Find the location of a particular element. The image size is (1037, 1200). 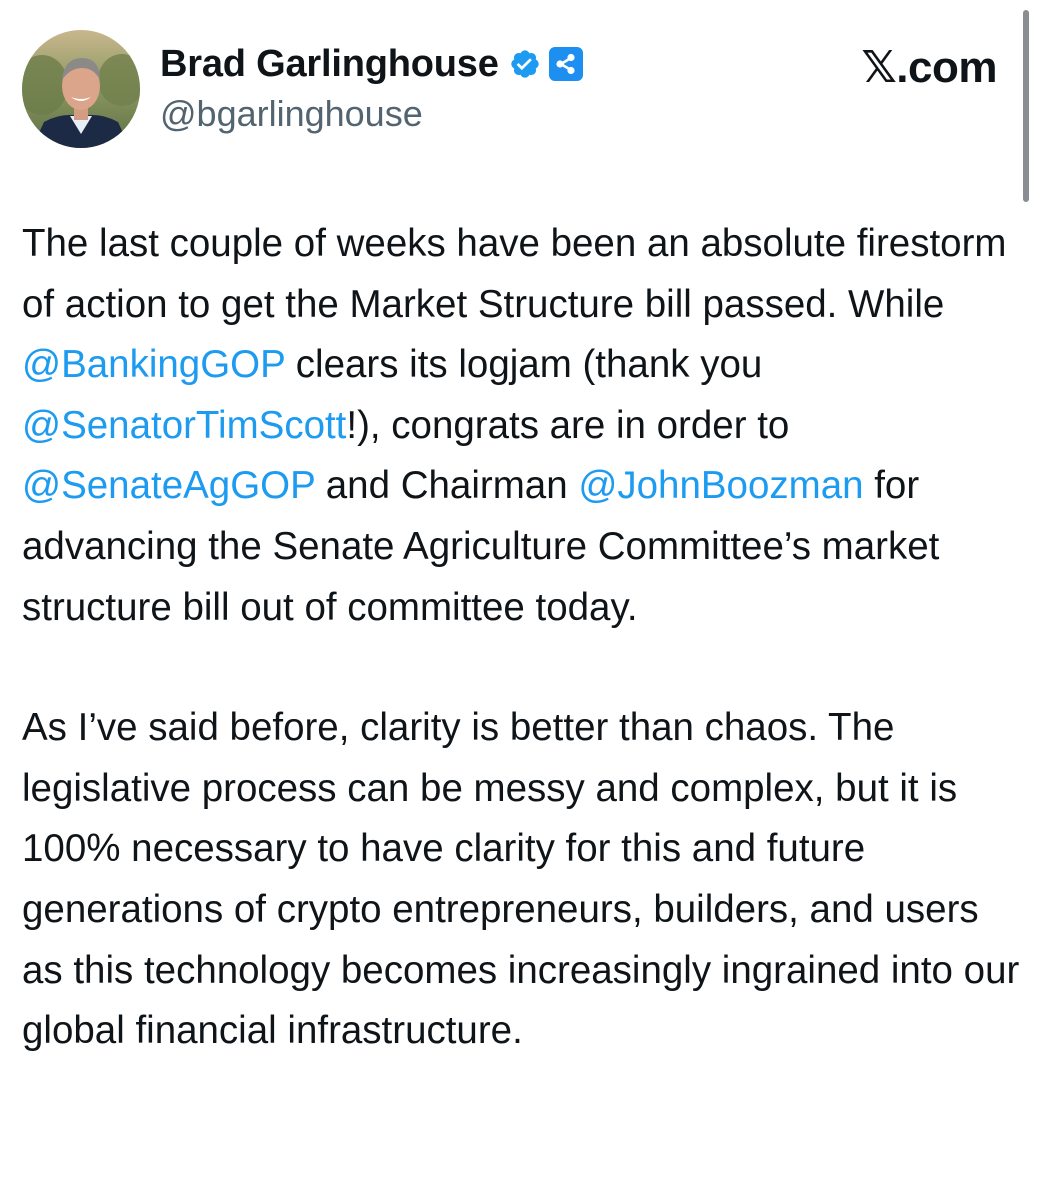

tweet-text: and Chairman is located at coordinates (447, 486).